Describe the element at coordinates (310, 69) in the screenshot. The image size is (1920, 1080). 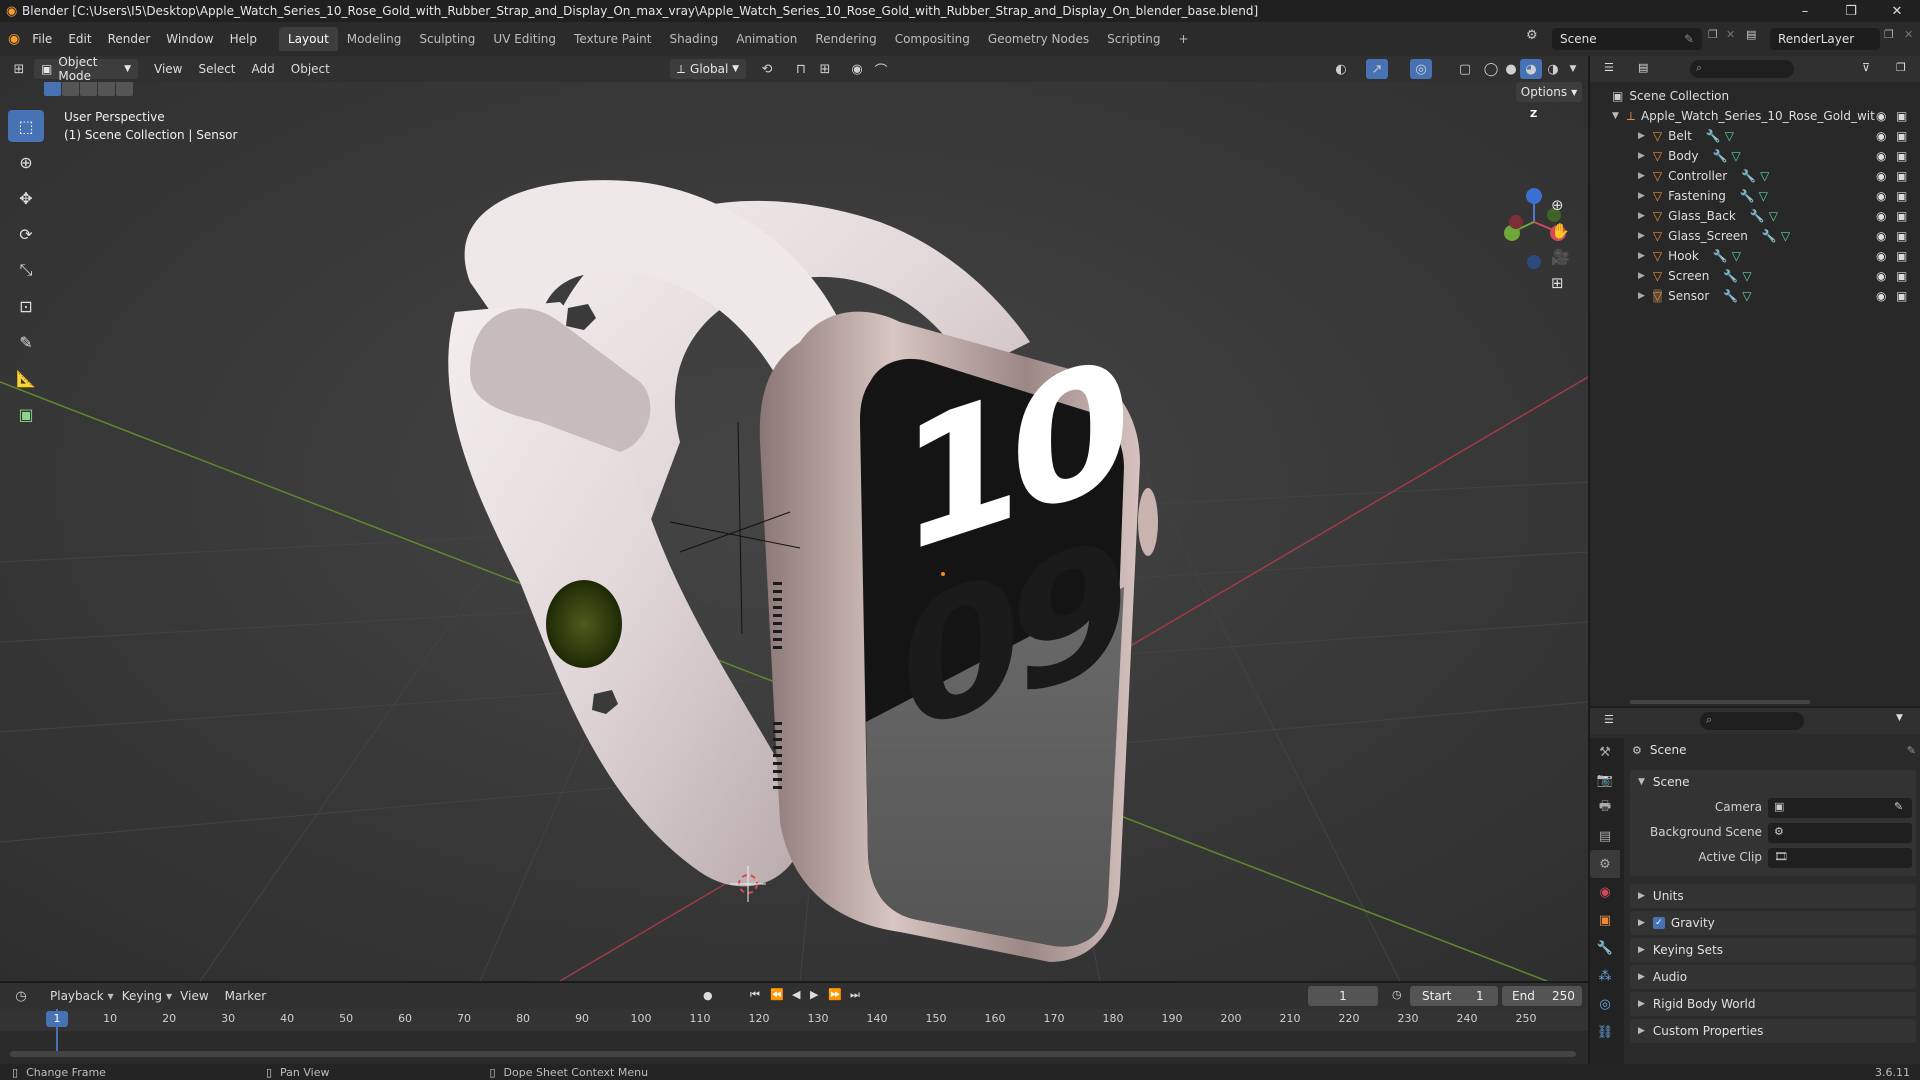
I see `menu-object: Object` at that location.